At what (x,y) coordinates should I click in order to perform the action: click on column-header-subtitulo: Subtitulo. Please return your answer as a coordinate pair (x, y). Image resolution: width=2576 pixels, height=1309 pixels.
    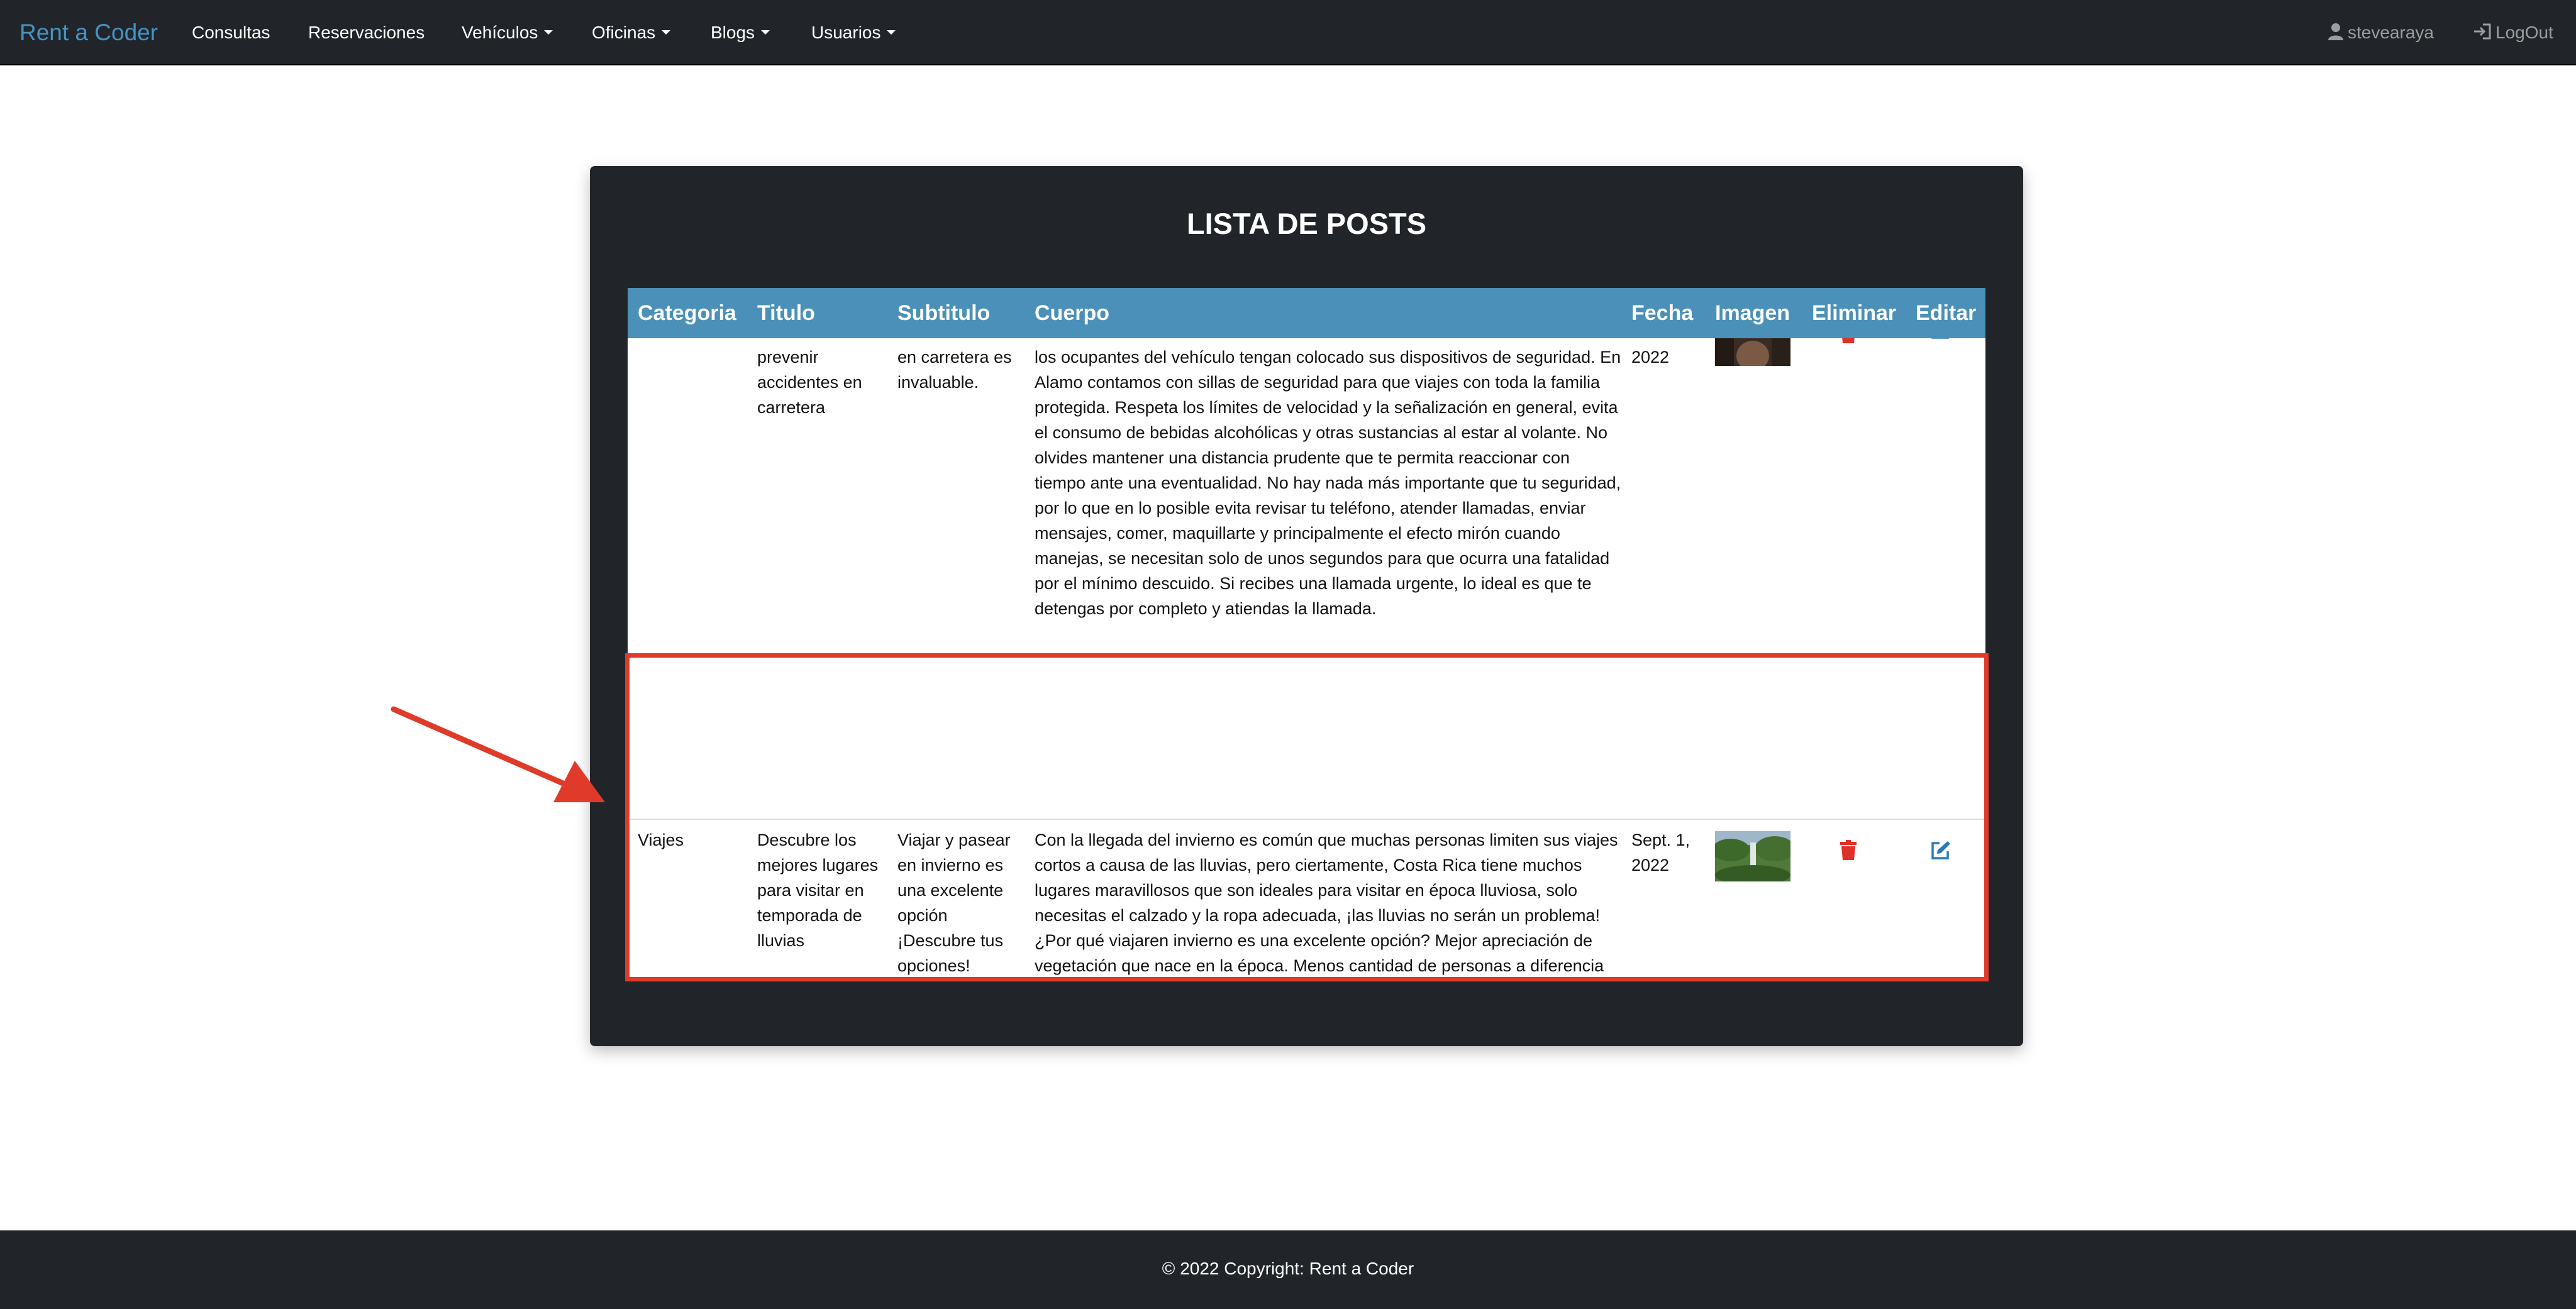
    Looking at the image, I should click on (944, 313).